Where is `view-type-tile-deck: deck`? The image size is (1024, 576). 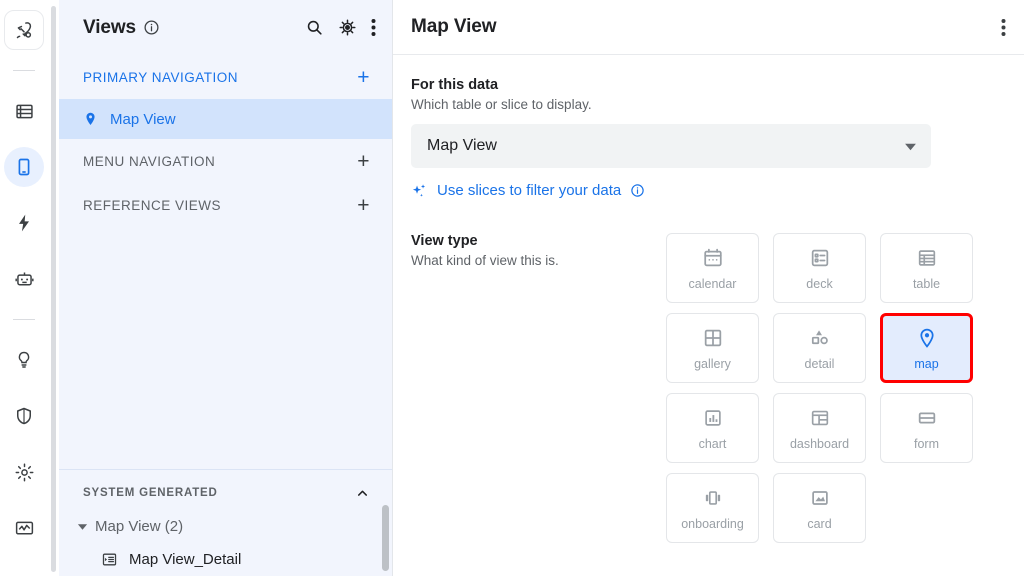 view-type-tile-deck: deck is located at coordinates (819, 268).